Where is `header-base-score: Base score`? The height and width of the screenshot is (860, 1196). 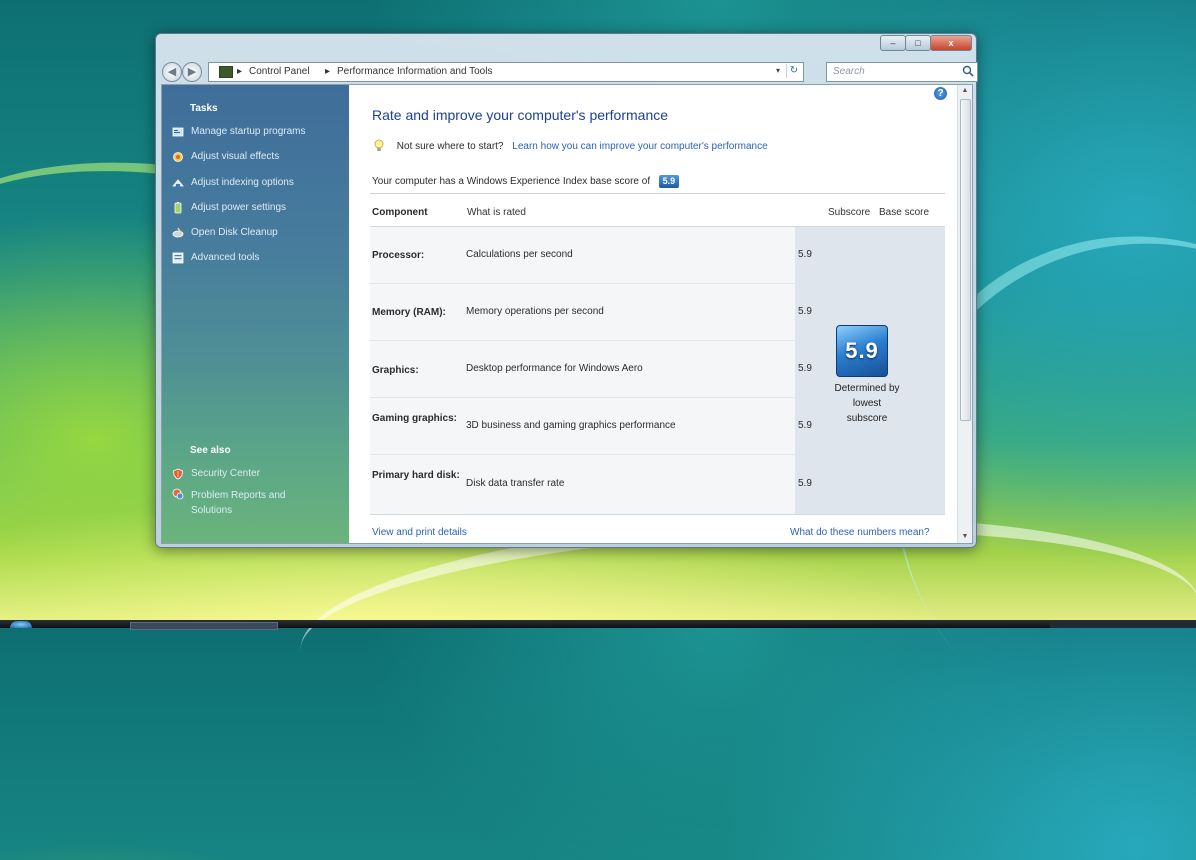 header-base-score: Base score is located at coordinates (904, 212).